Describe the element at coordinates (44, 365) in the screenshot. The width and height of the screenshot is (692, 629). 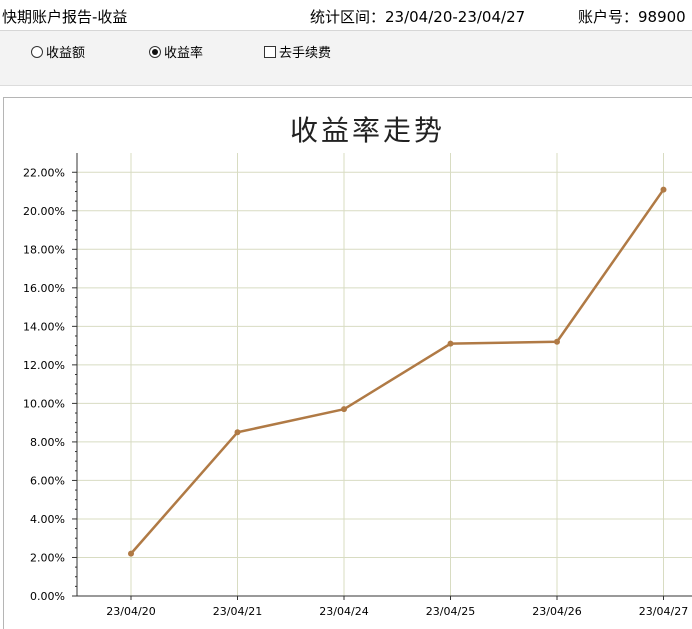
I see `y-tick-label: 12.00%` at that location.